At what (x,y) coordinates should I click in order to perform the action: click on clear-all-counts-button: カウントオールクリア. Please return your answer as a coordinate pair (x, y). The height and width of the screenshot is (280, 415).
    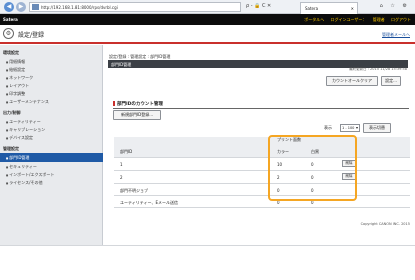
    Looking at the image, I should click on (352, 81).